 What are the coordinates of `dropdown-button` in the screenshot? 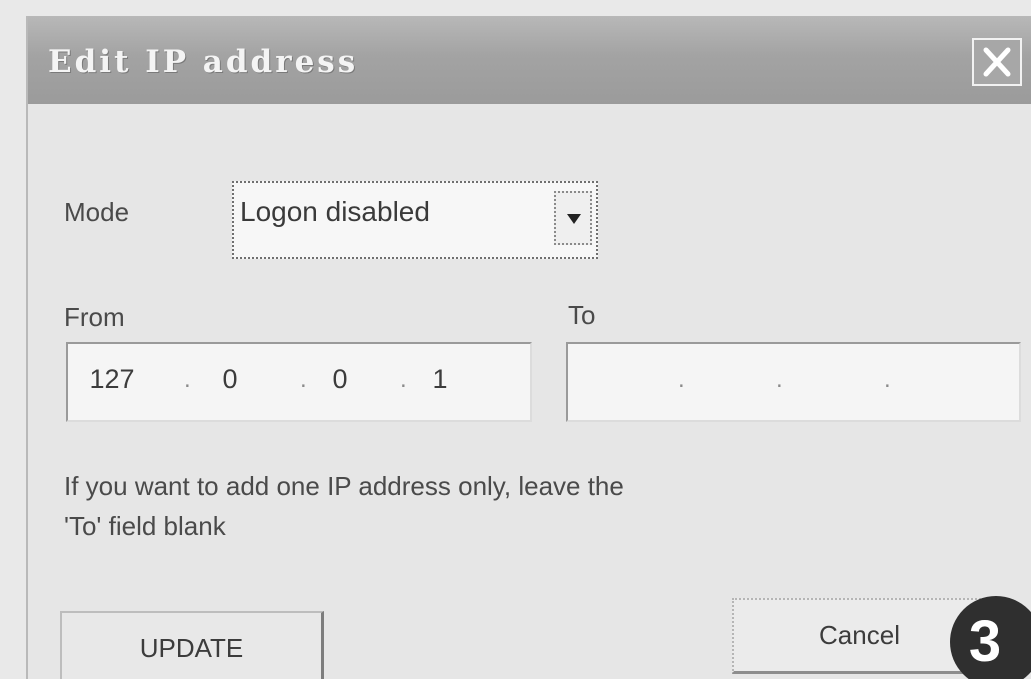 It's located at (573, 218).